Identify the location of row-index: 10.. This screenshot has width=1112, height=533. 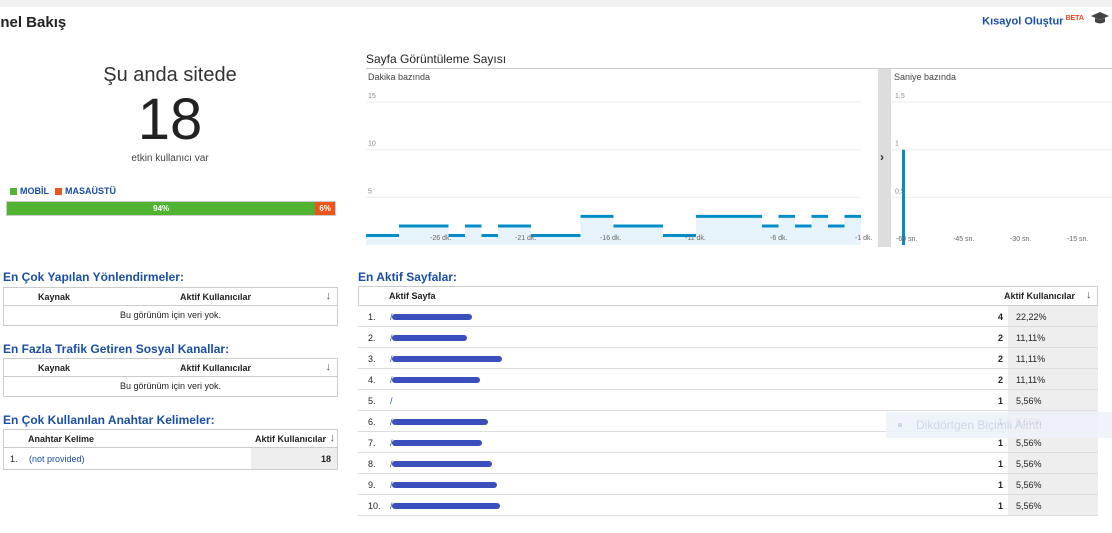
(374, 506).